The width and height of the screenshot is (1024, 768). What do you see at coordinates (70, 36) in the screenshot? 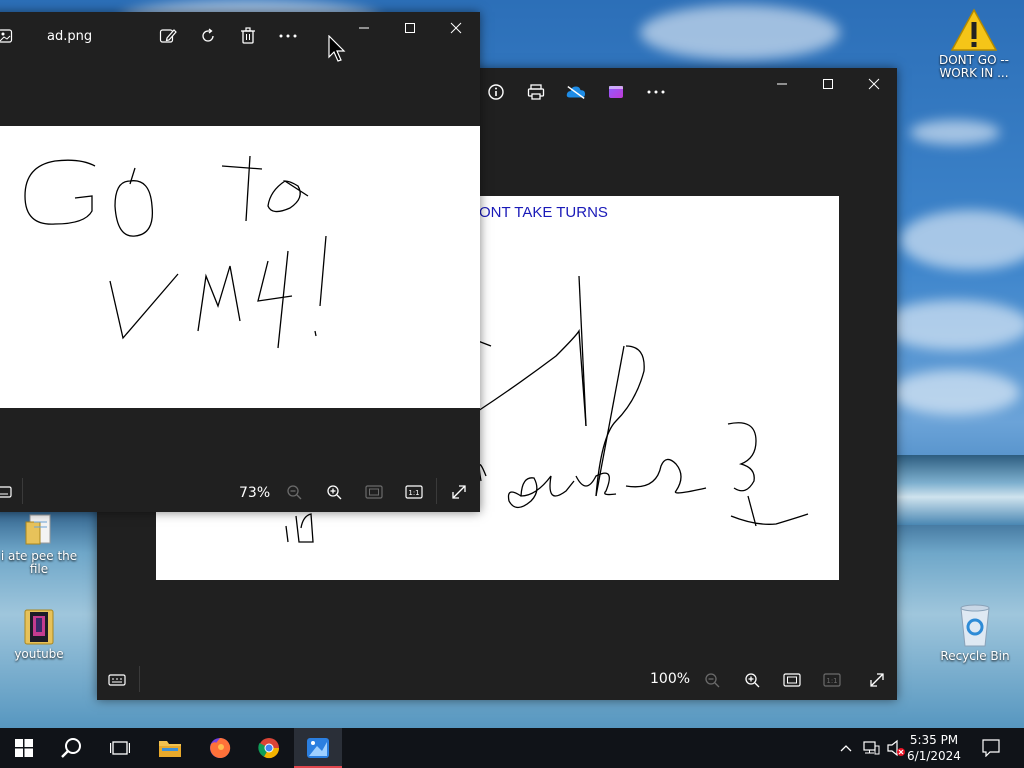
I see `window-title: ad.png` at bounding box center [70, 36].